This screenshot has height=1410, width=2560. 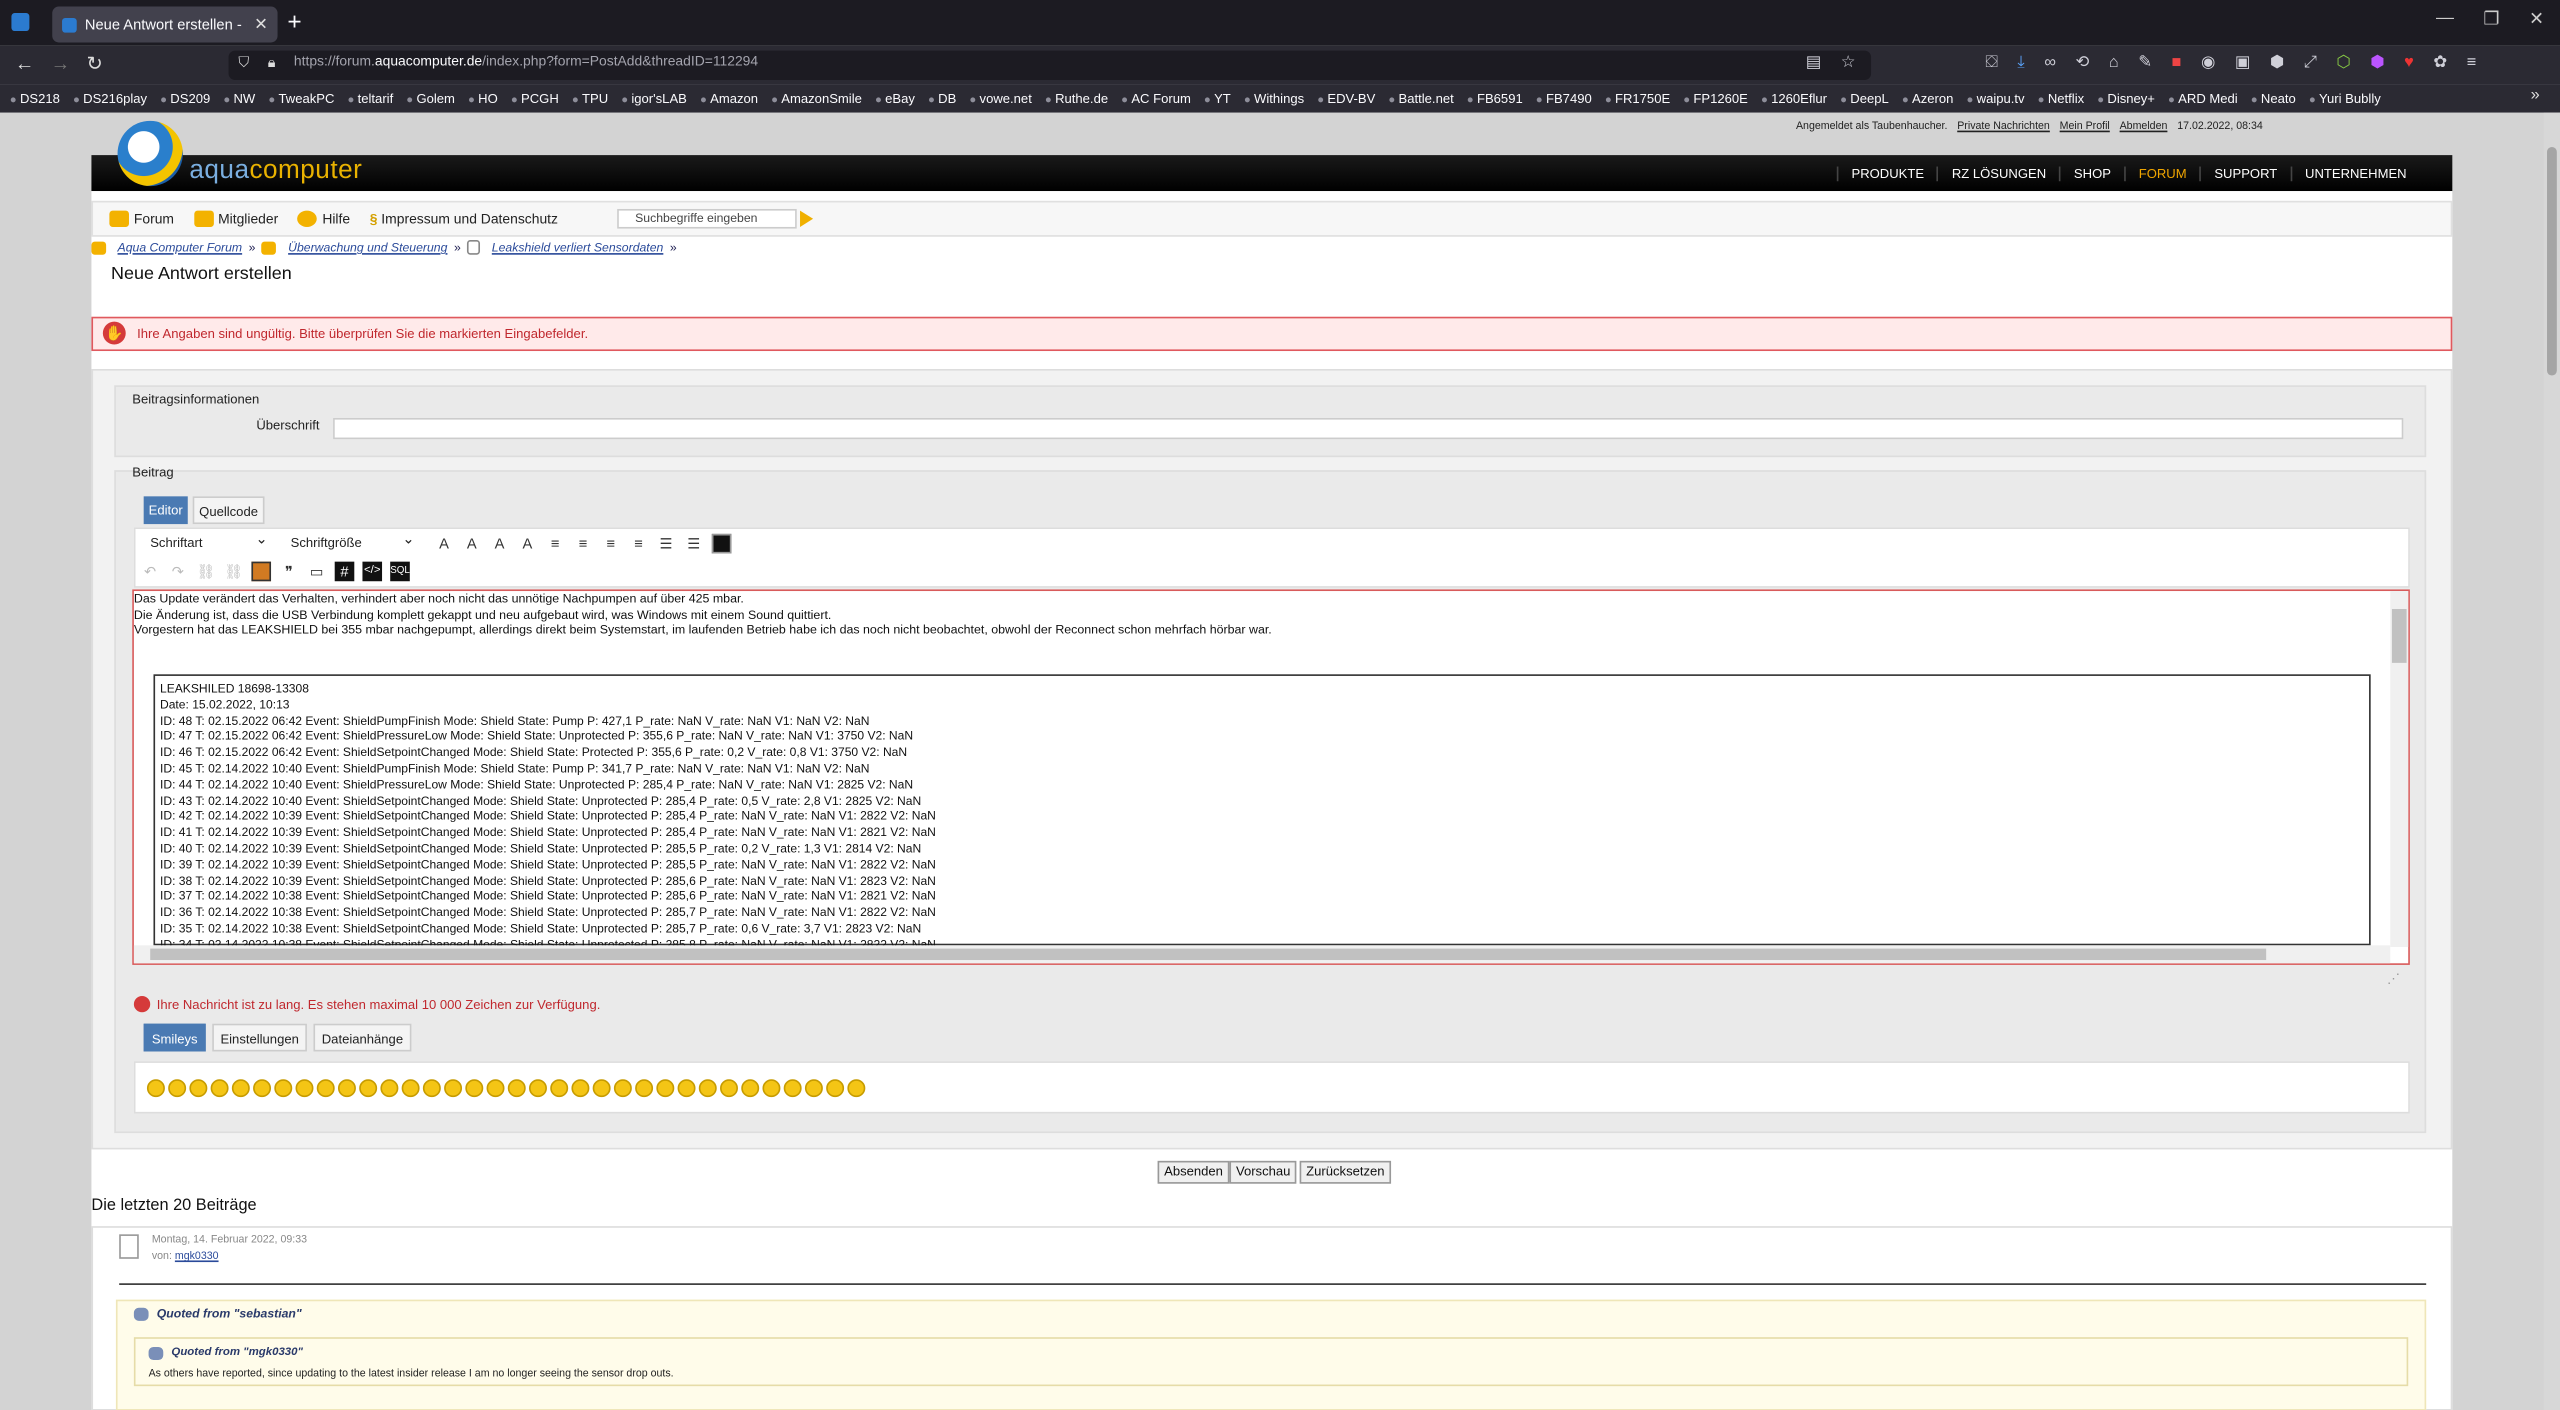 I want to click on align-right-icon: ≡, so click(x=611, y=544).